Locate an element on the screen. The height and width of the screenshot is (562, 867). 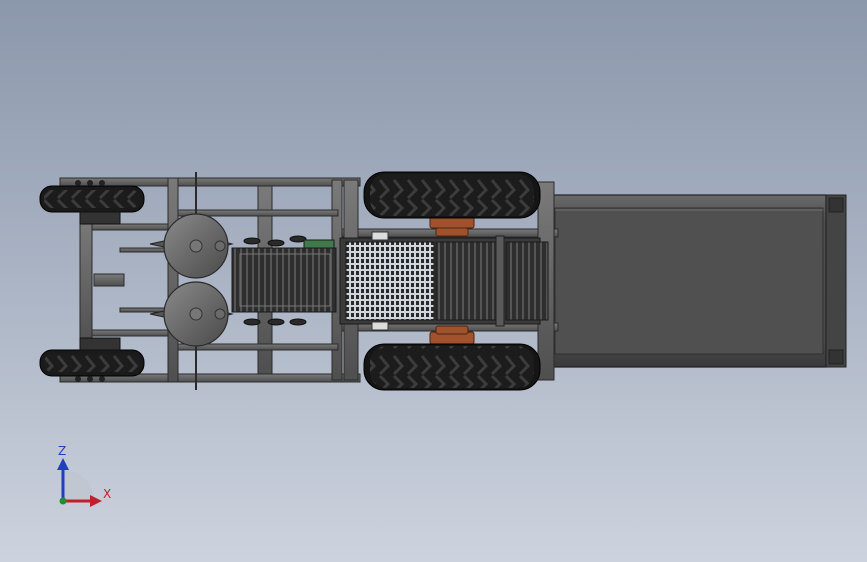
triad-plane-quadrant is located at coordinates (78, 485).